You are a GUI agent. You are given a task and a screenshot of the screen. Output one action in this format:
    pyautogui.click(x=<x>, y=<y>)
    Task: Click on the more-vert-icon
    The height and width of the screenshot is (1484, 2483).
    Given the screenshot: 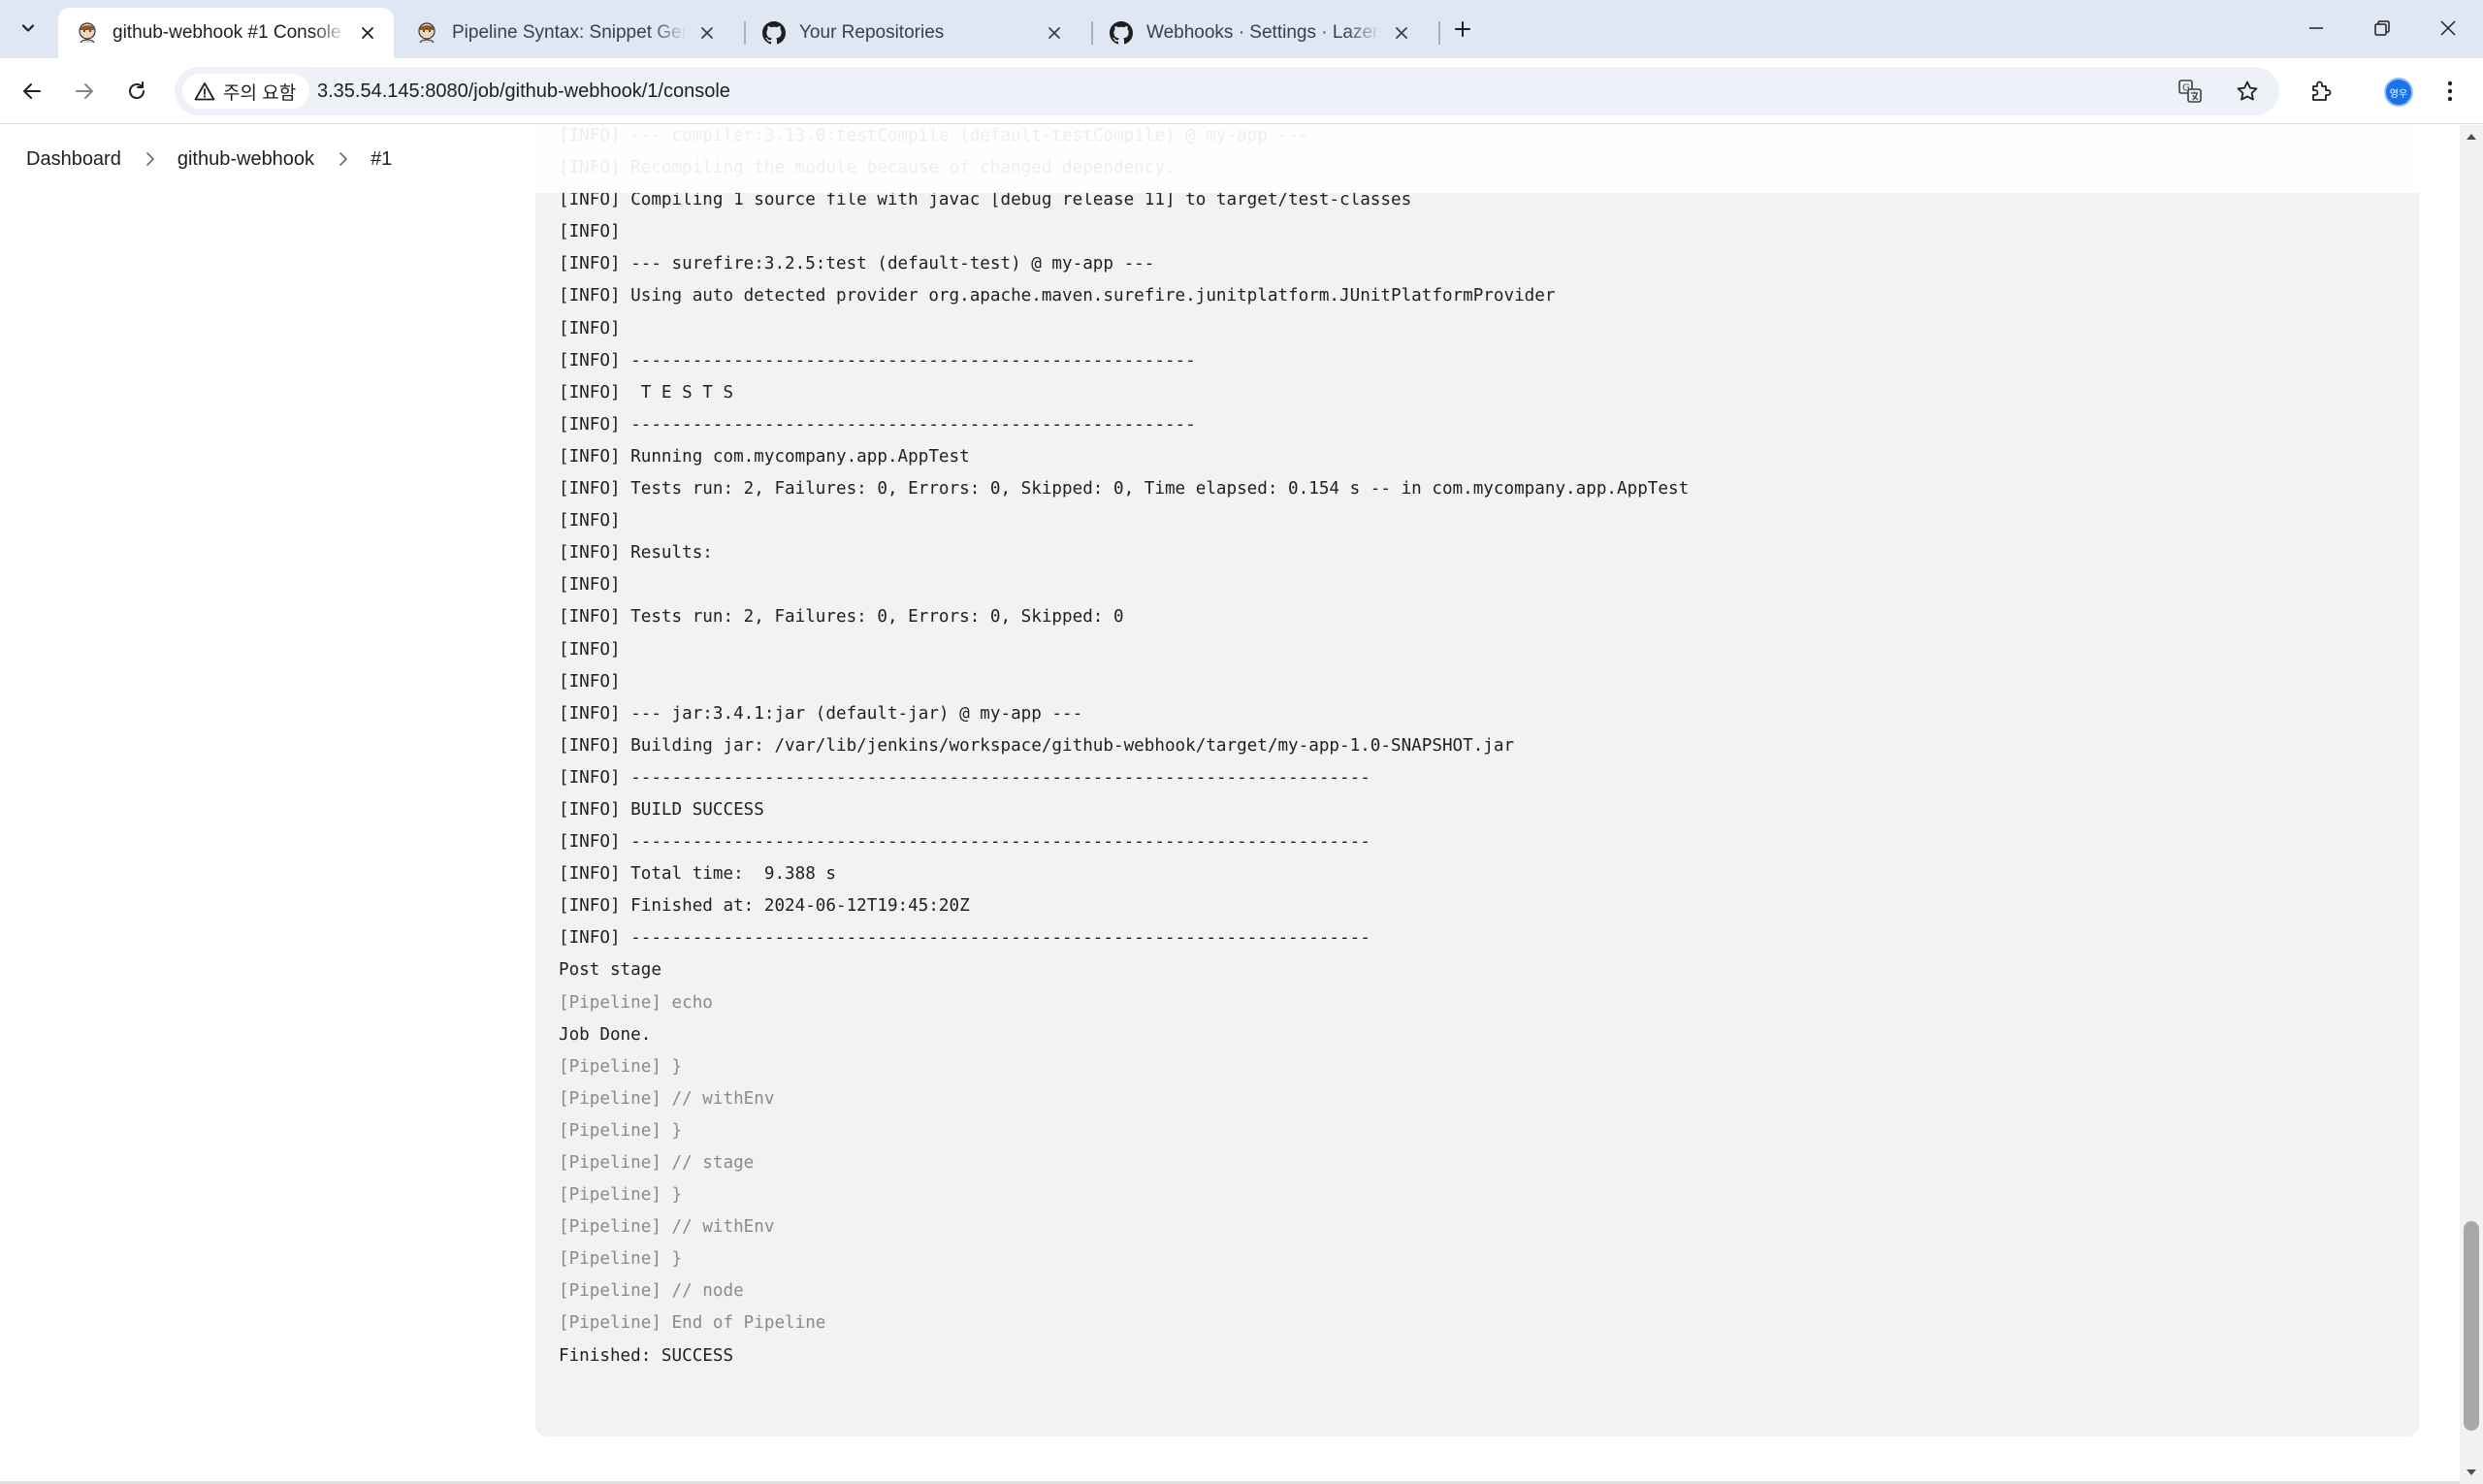 What is the action you would take?
    pyautogui.click(x=2450, y=91)
    